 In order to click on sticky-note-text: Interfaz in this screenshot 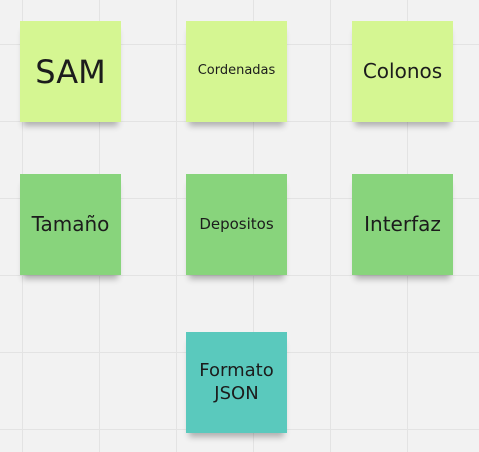, I will do `click(402, 224)`.